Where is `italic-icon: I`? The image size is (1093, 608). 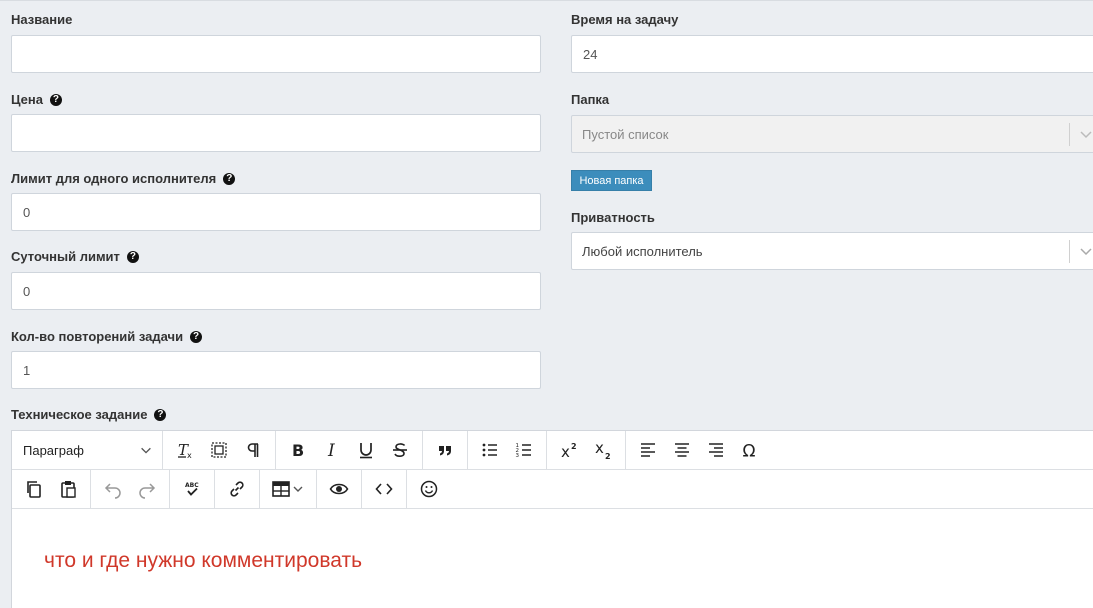 italic-icon: I is located at coordinates (332, 450).